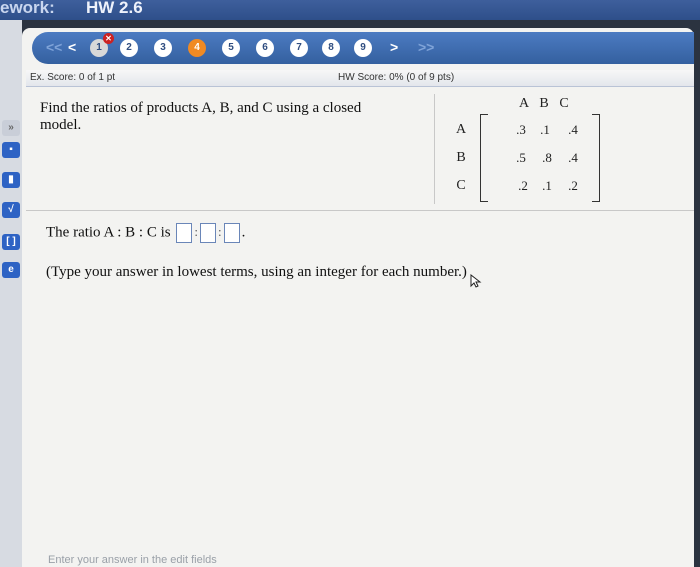 This screenshot has width=700, height=567. I want to click on question-1-button: 1 ✕, so click(102, 45).